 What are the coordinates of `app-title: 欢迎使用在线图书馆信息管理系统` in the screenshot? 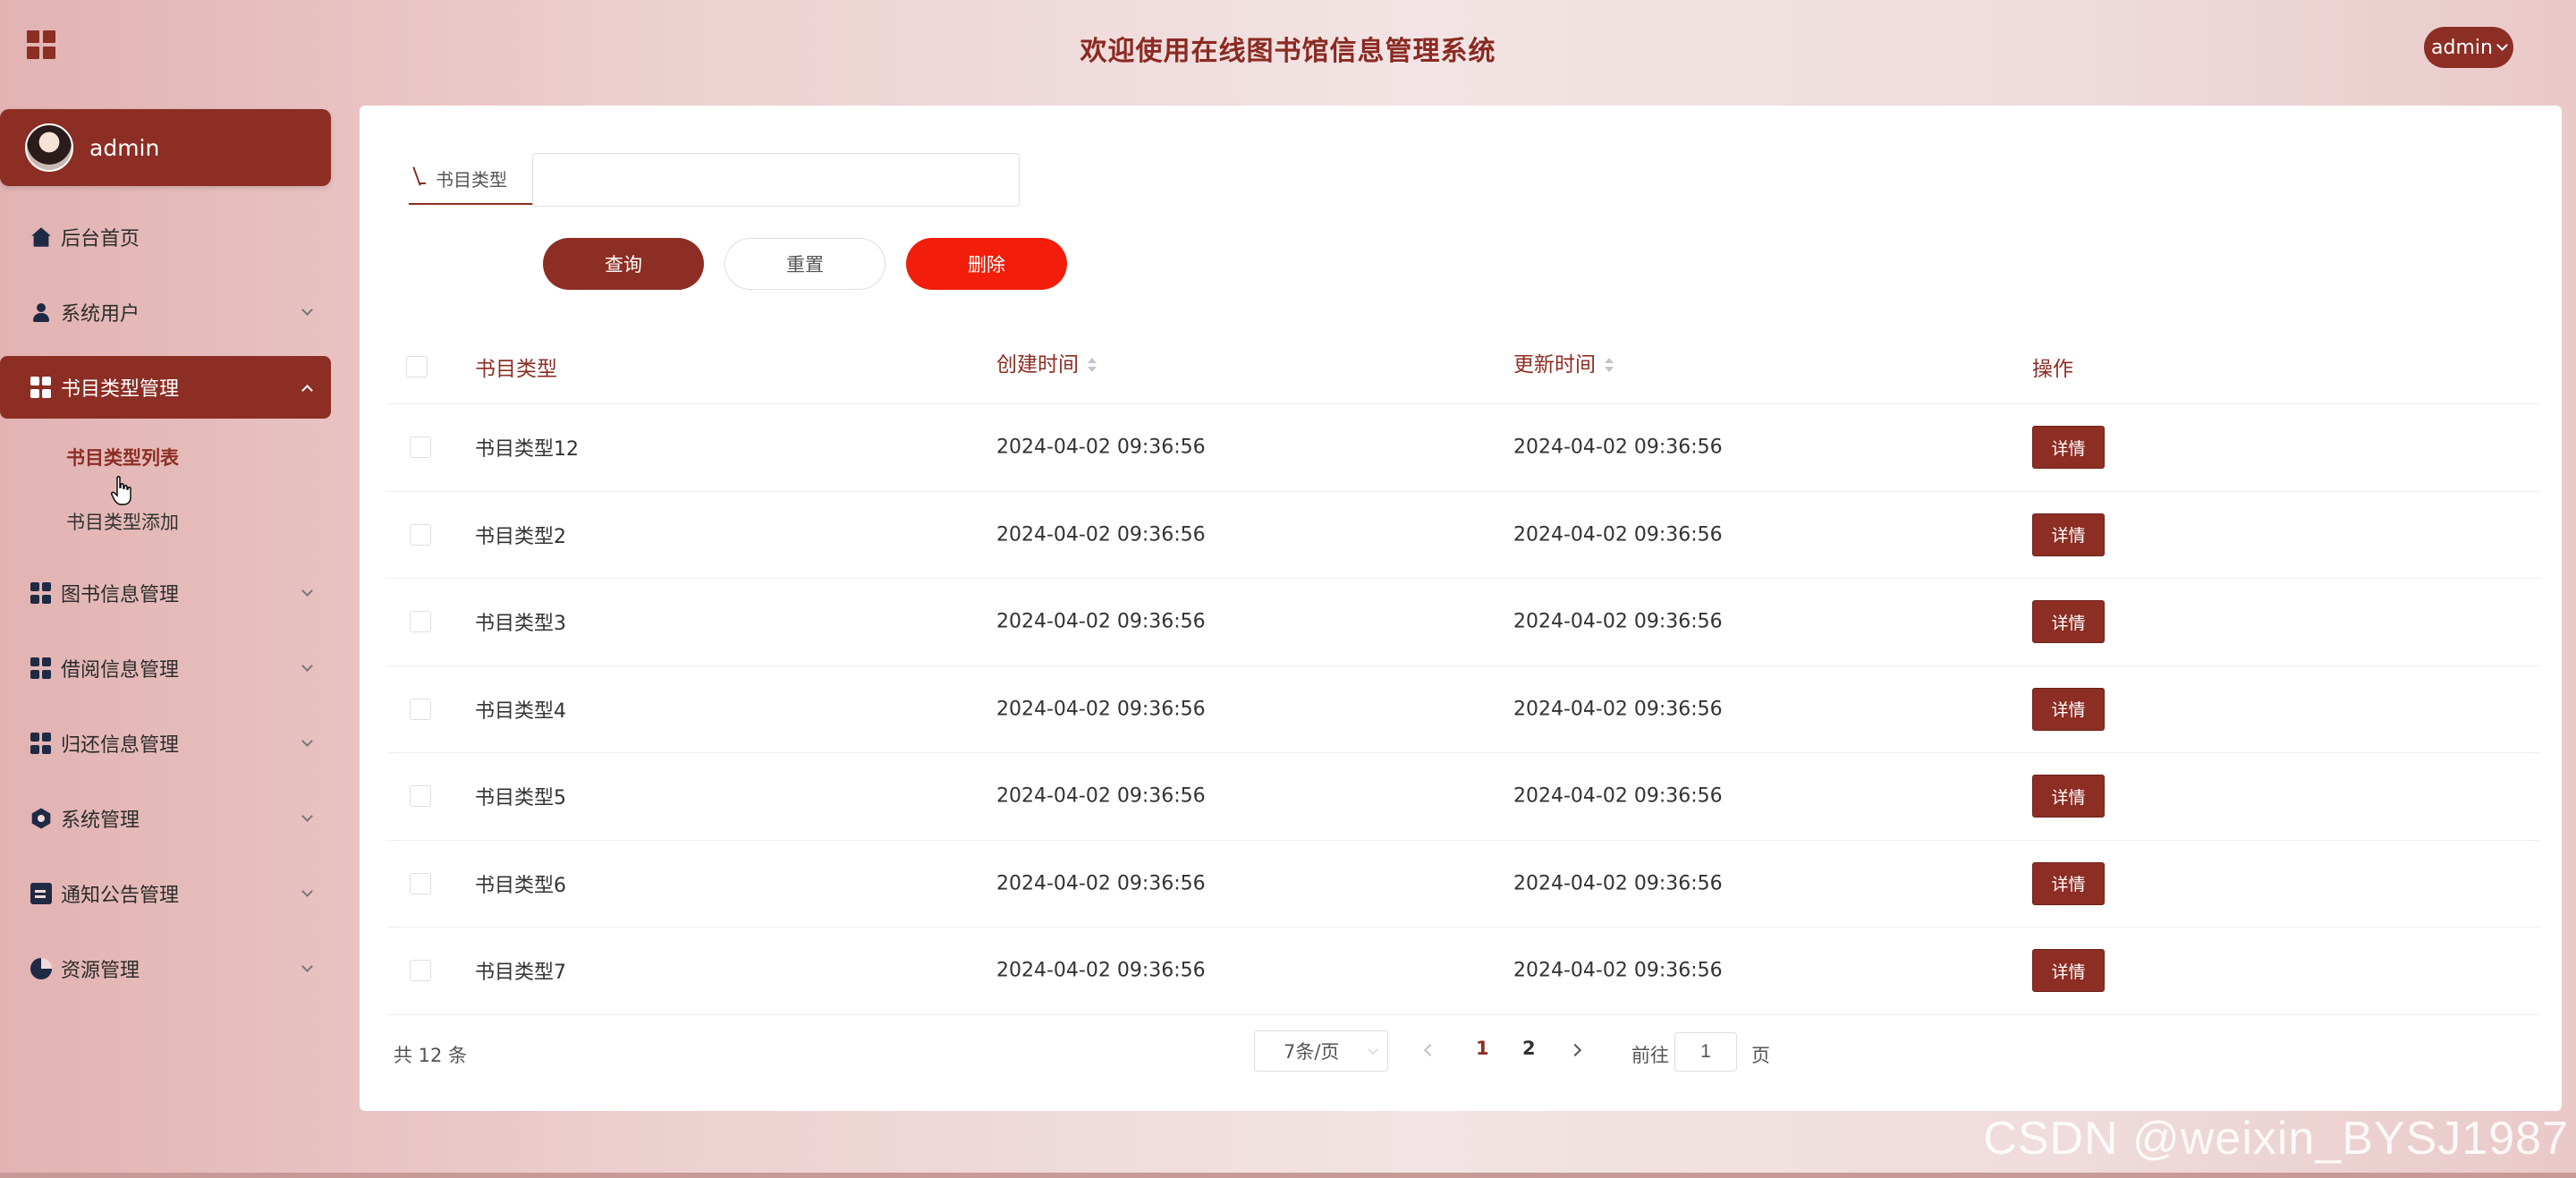 It's located at (1288, 51).